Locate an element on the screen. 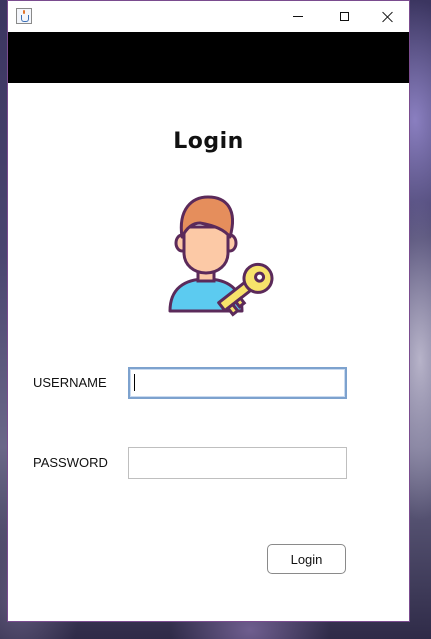  page-title: Login is located at coordinates (208, 141).